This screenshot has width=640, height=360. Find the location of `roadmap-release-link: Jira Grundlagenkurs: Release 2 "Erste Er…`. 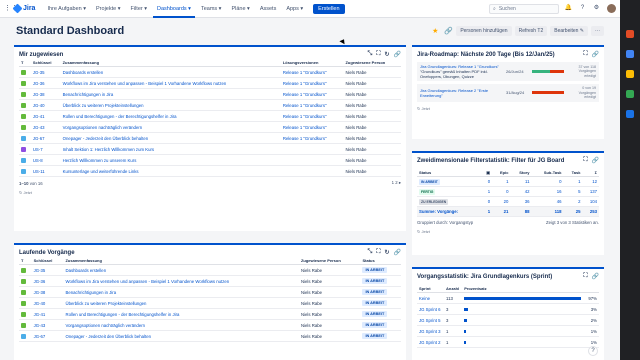

roadmap-release-link: Jira Grundlagenkurs: Release 2 "Erste Er… is located at coordinates (461, 93).